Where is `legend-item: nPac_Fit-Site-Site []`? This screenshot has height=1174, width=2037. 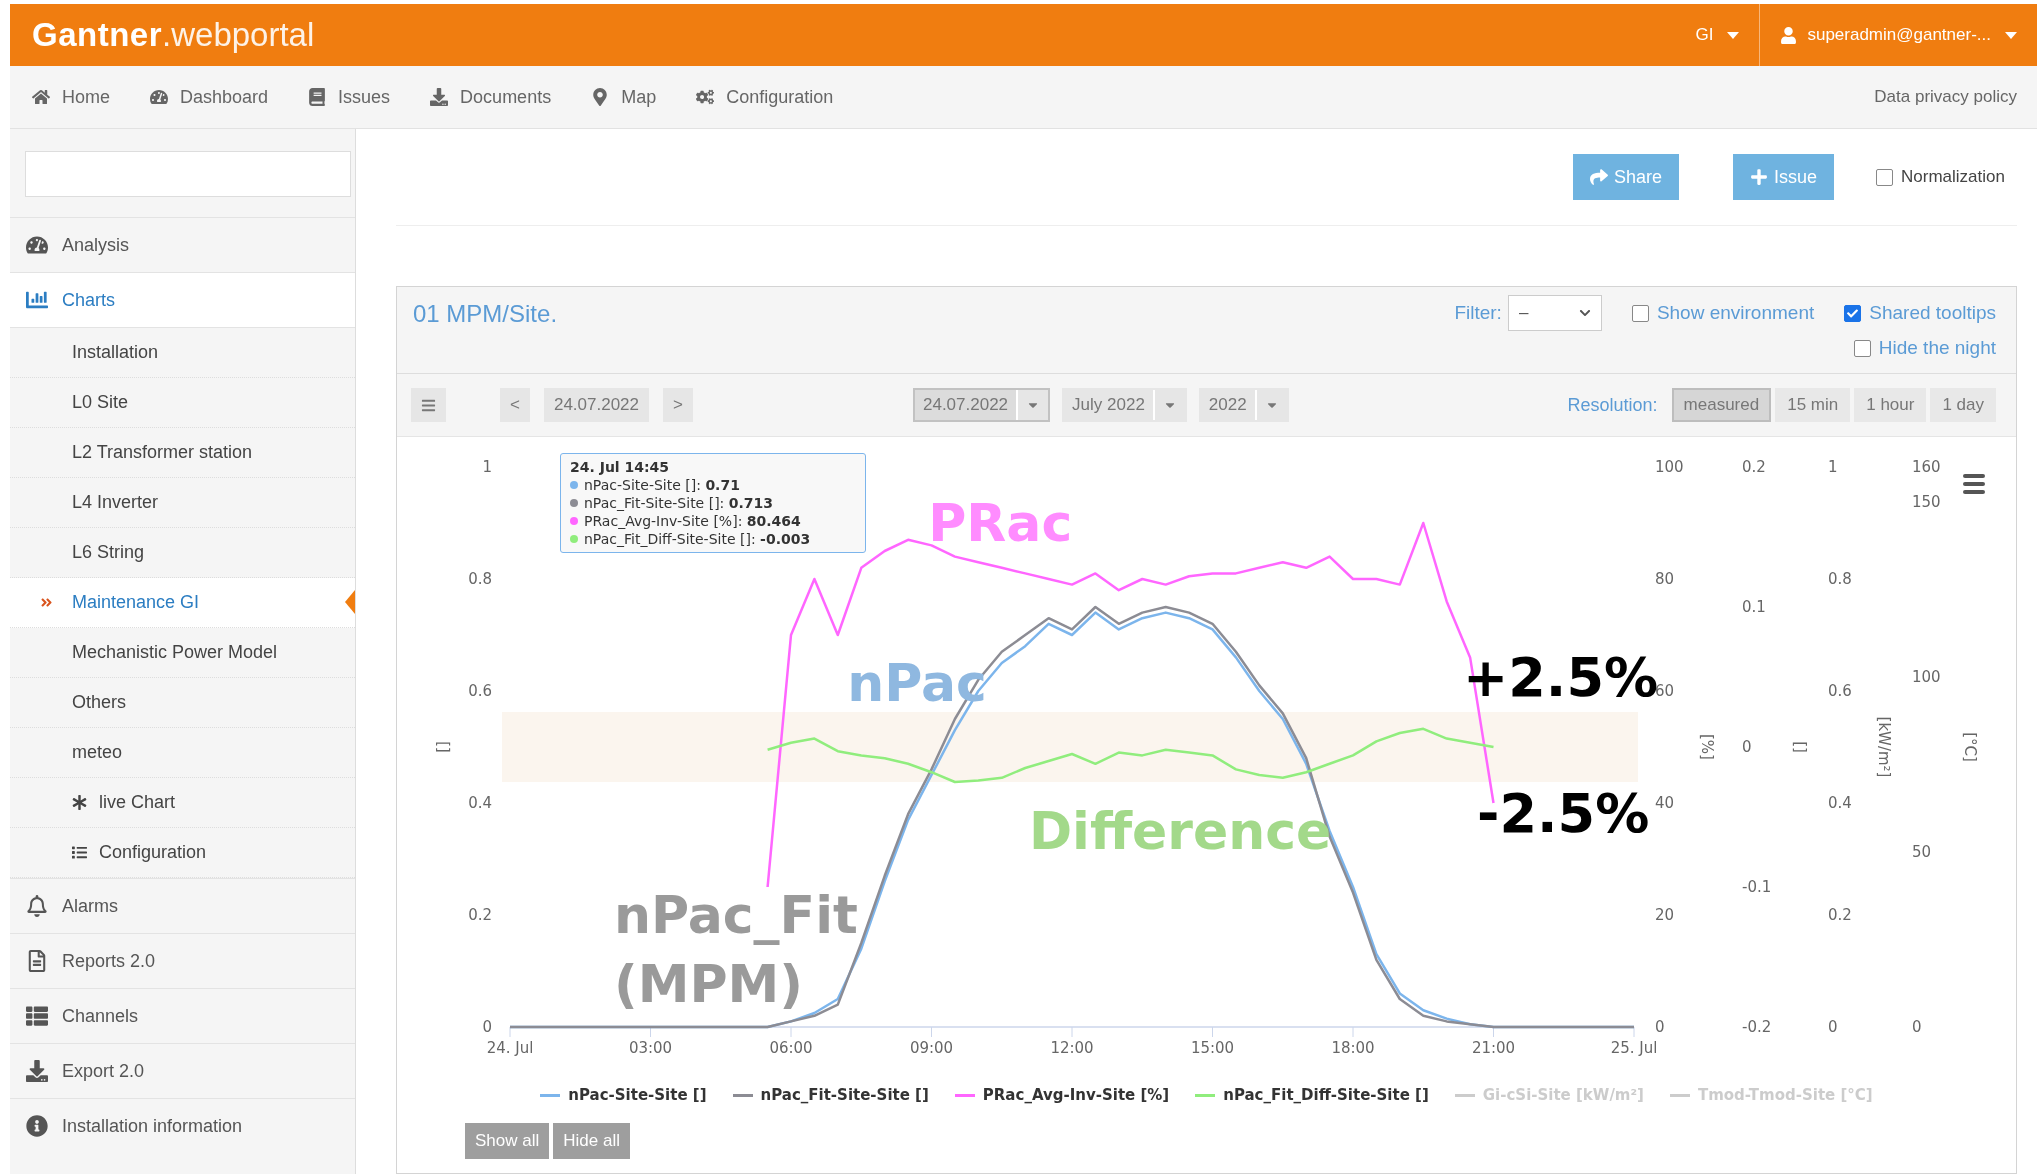
legend-item: nPac_Fit-Site-Site [] is located at coordinates (830, 1095).